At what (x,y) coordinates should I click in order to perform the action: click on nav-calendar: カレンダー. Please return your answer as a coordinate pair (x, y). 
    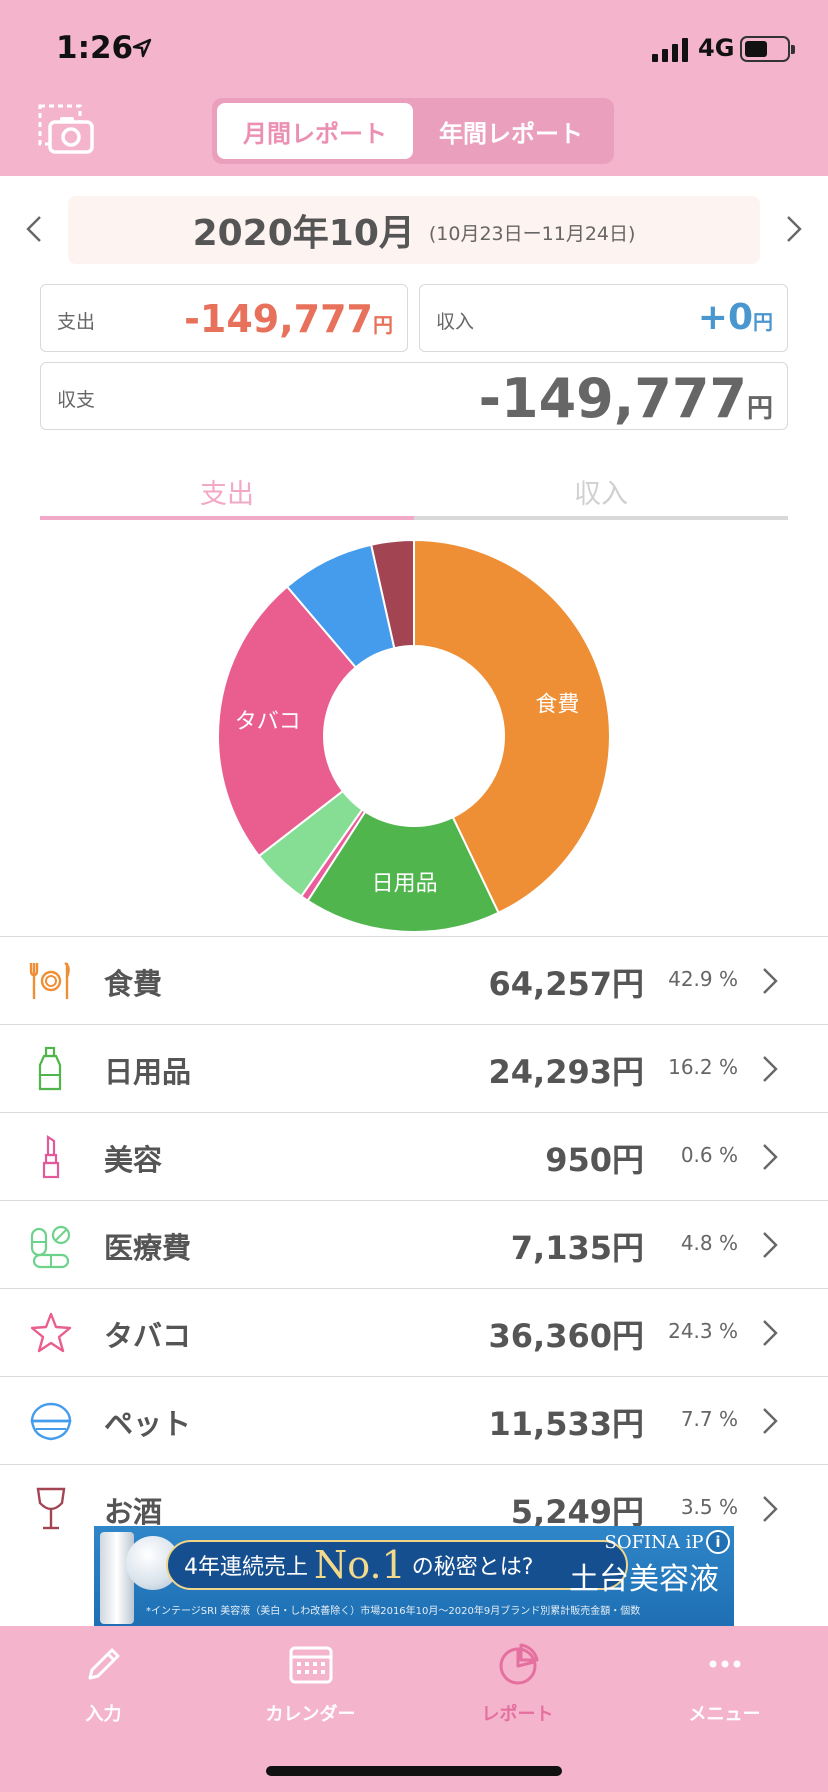
    Looking at the image, I should click on (310, 1683).